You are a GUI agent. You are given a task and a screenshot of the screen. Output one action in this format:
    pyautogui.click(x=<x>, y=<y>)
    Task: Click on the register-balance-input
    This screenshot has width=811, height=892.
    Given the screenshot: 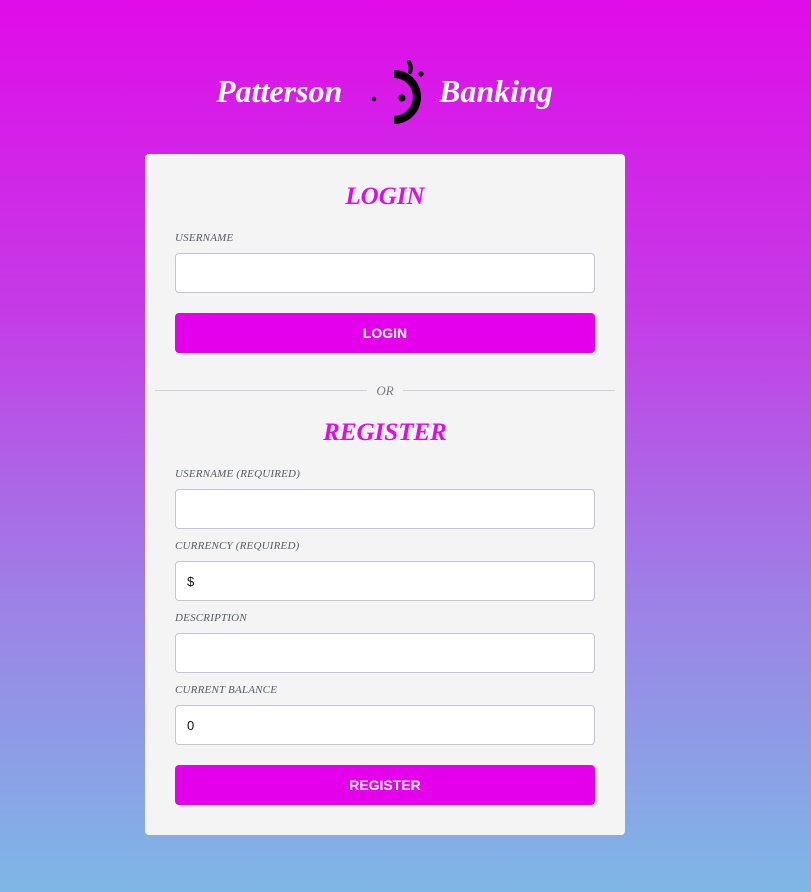 What is the action you would take?
    pyautogui.click(x=385, y=725)
    